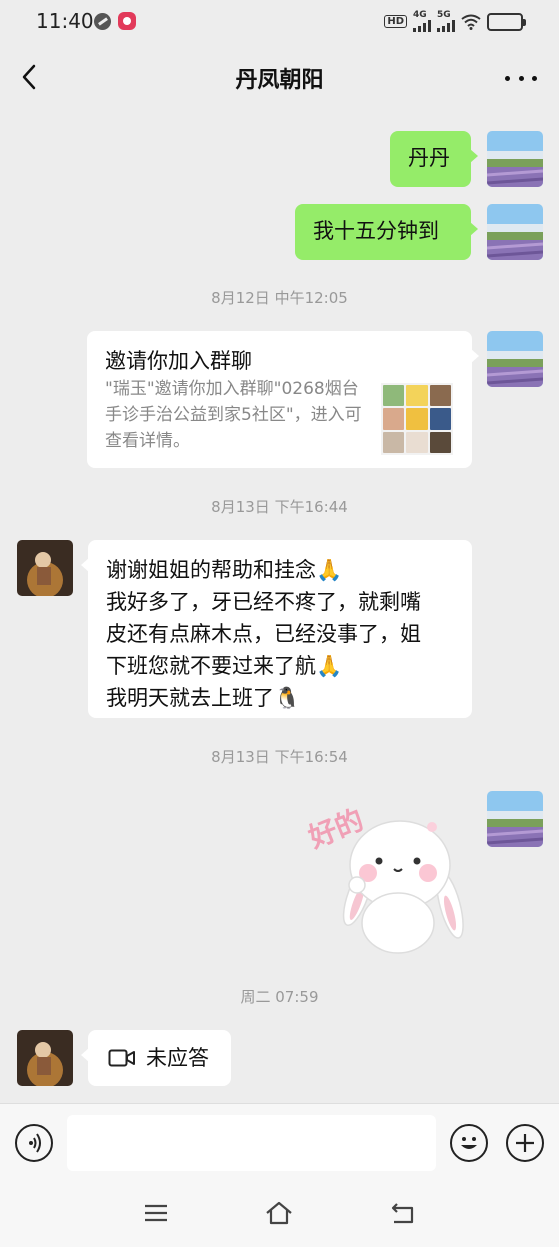 The image size is (559, 1247). I want to click on menu-icon, so click(156, 1213).